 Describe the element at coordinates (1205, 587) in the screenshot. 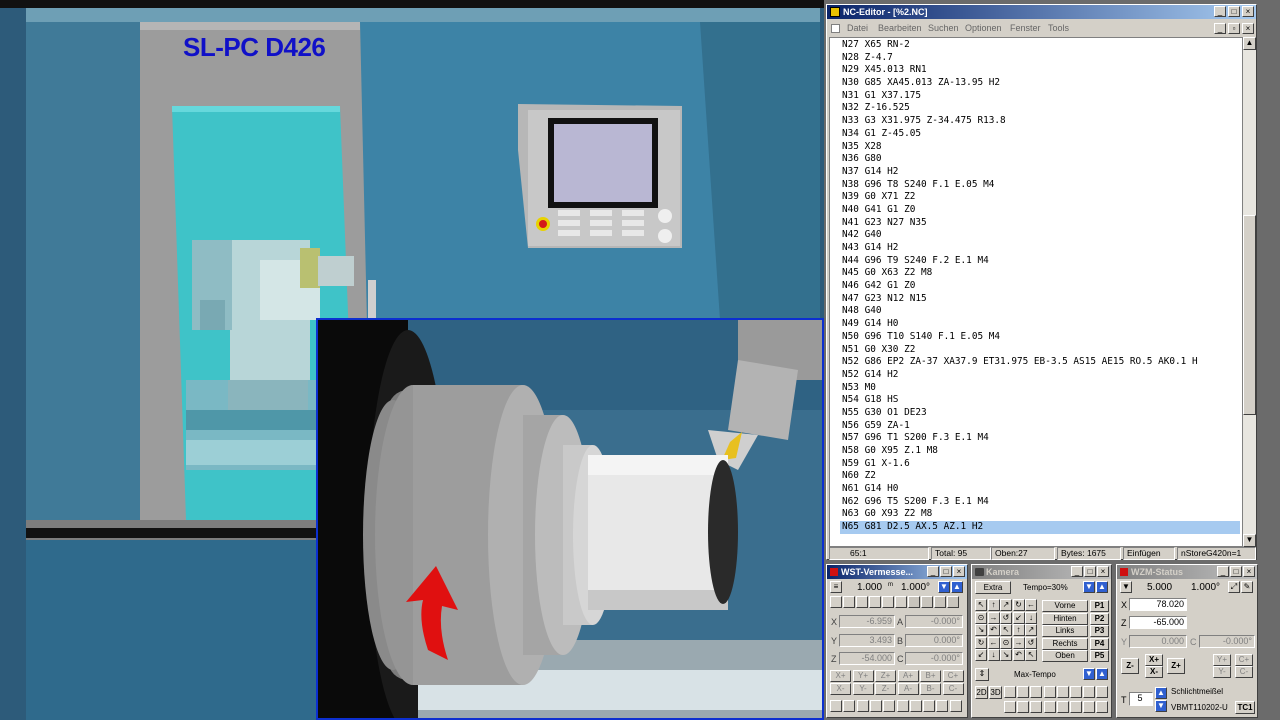

I see `wzm-angle: 1.000°` at that location.